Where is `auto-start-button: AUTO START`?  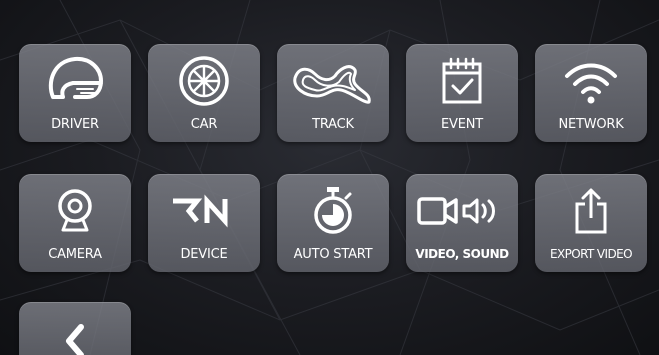
auto-start-button: AUTO START is located at coordinates (333, 223).